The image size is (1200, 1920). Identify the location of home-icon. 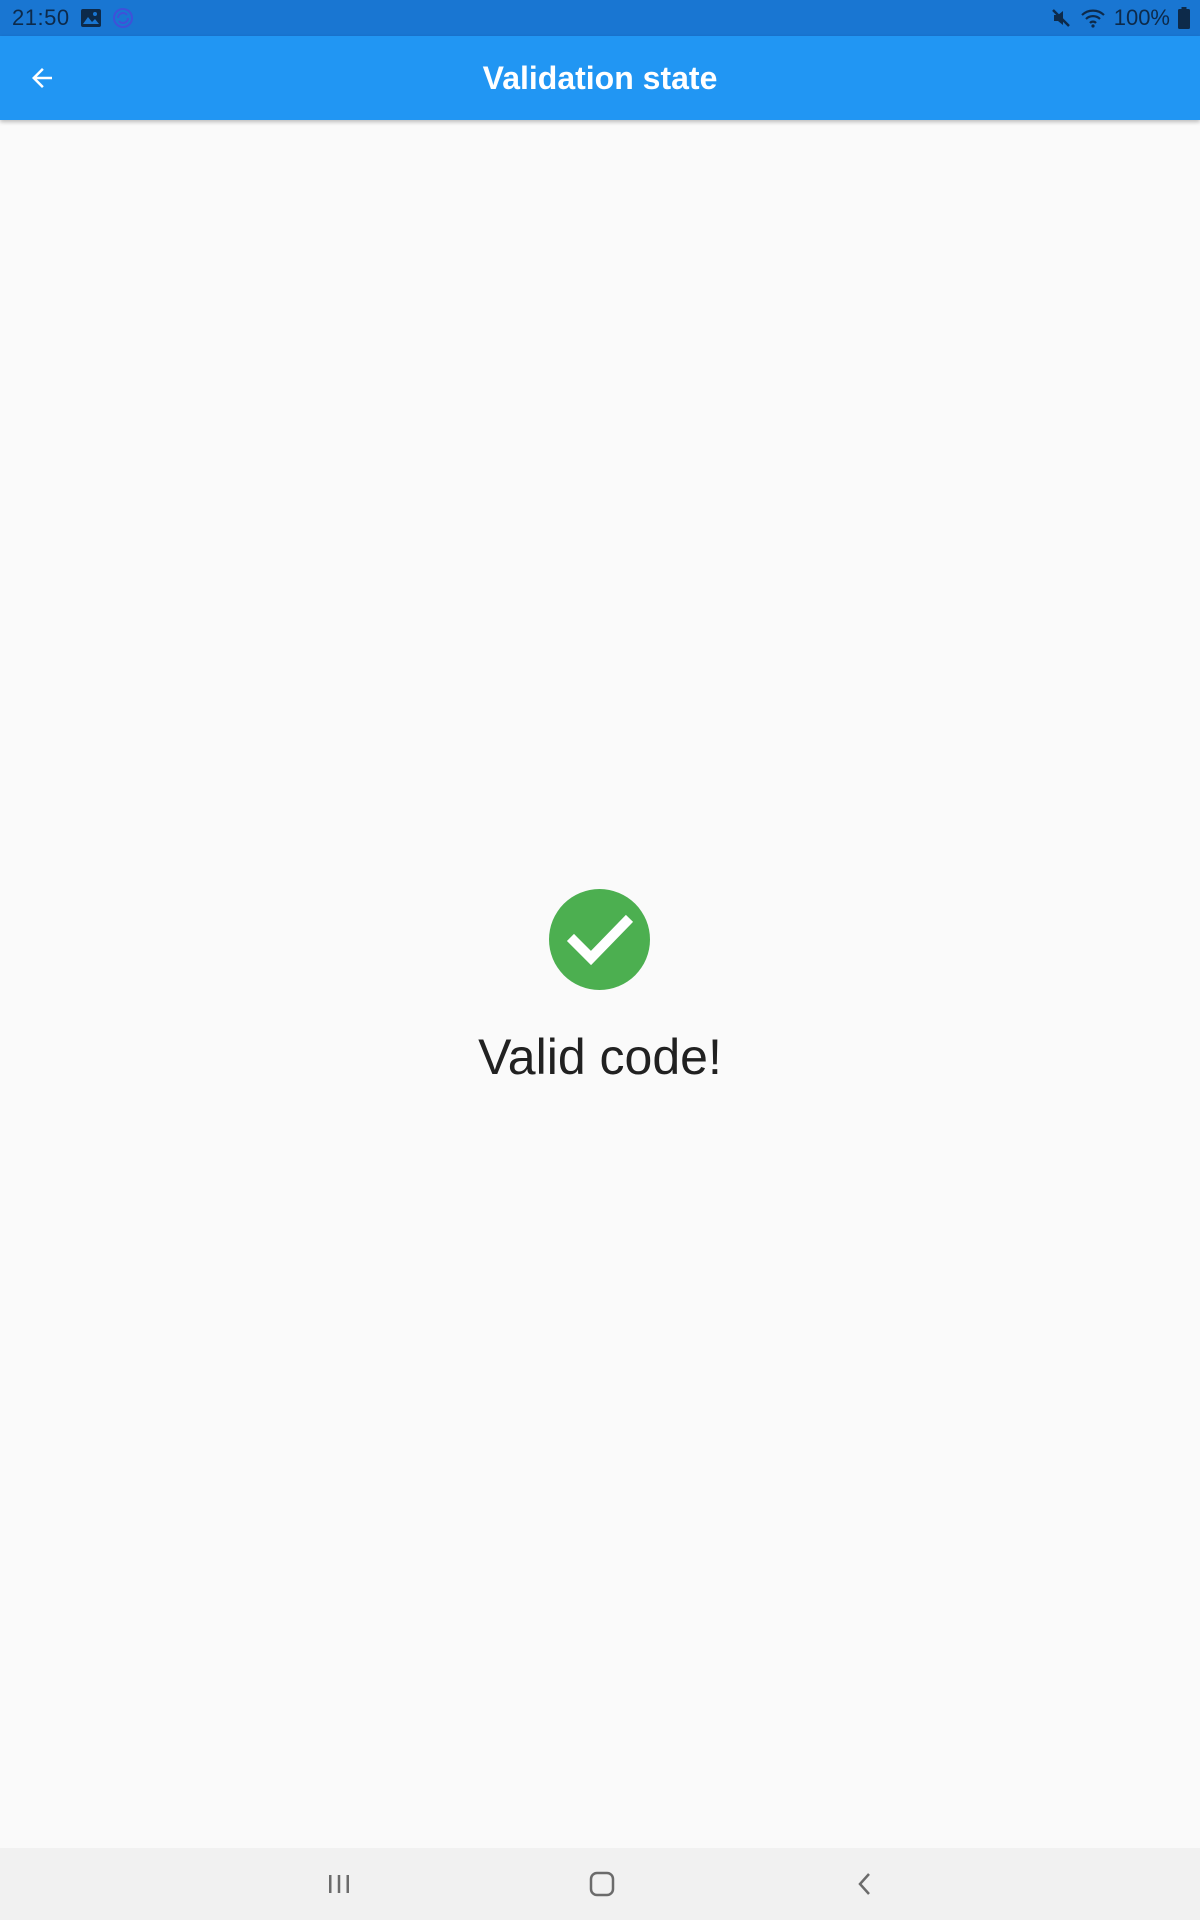
(602, 1884).